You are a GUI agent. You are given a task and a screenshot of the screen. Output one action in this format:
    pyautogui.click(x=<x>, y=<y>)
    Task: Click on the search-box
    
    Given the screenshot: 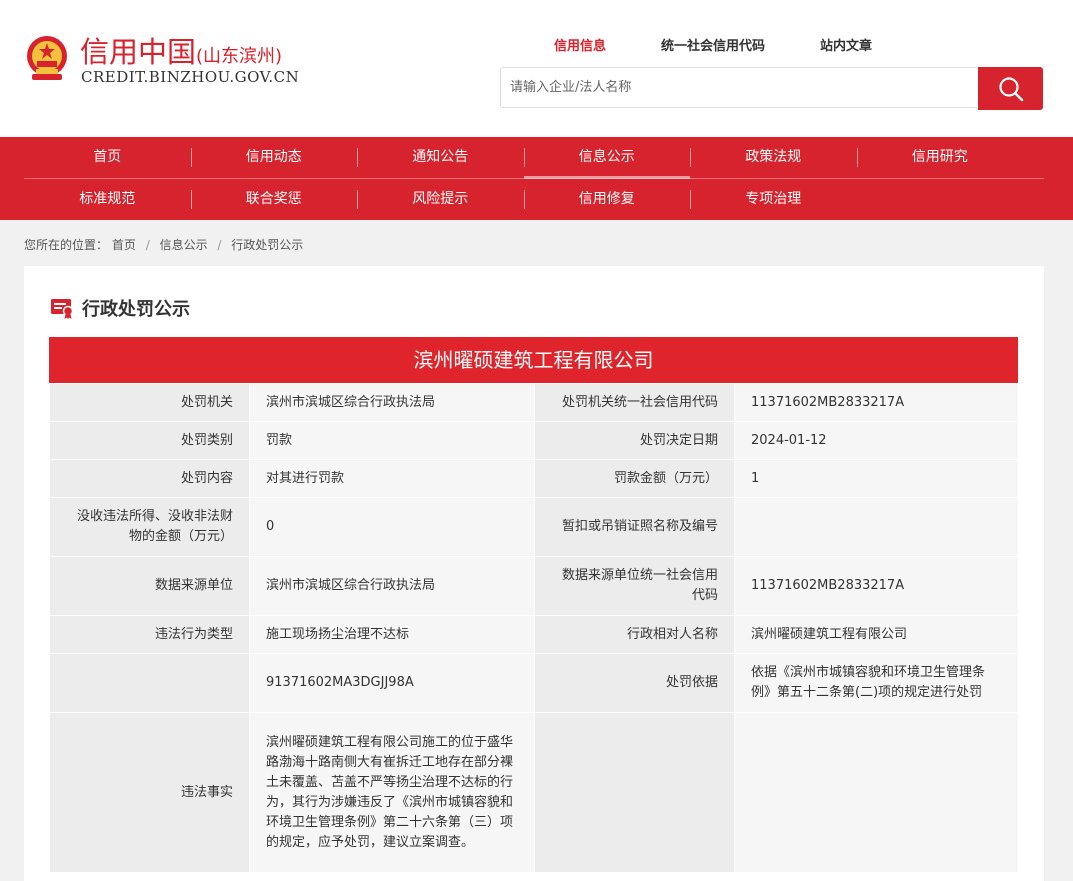 What is the action you would take?
    pyautogui.click(x=771, y=88)
    